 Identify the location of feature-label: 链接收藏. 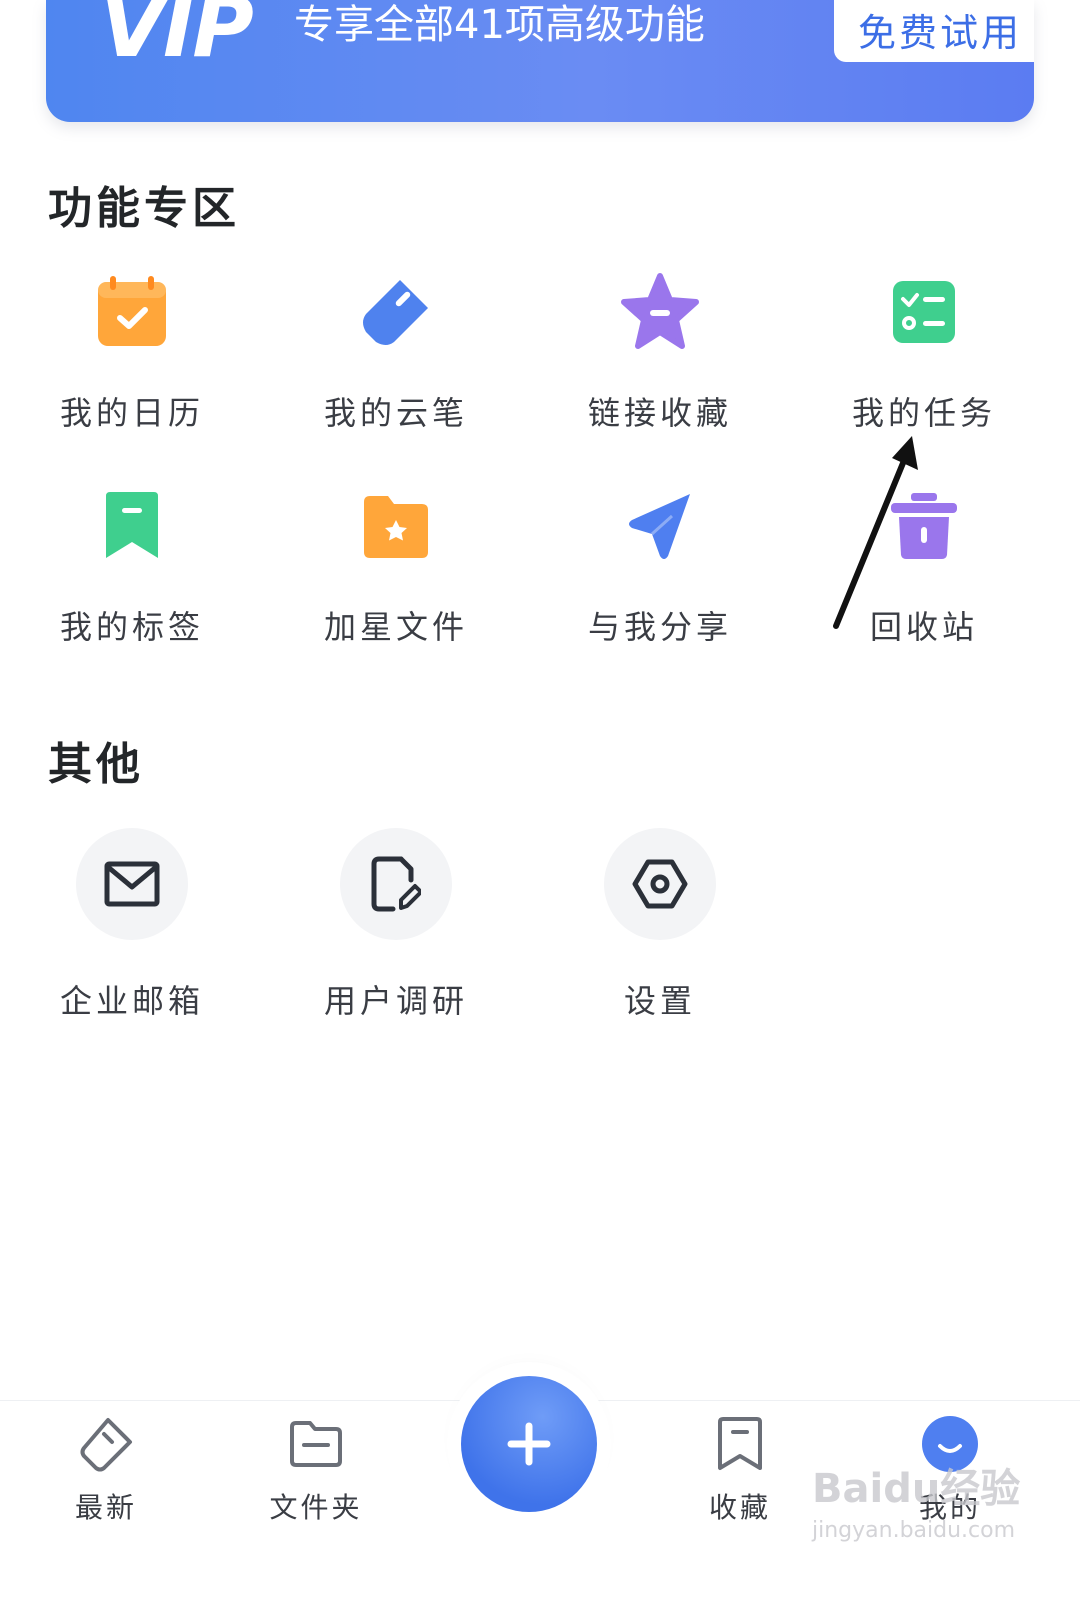
(659, 413).